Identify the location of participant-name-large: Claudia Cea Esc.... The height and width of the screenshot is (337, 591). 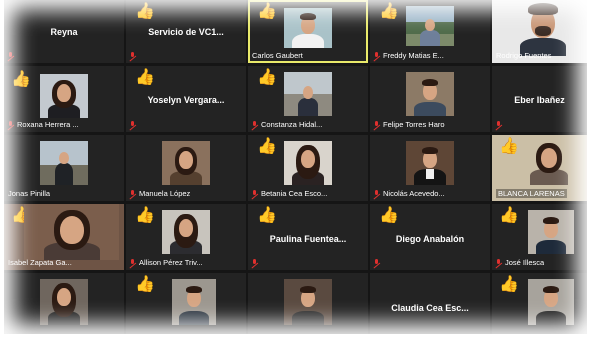
(430, 308).